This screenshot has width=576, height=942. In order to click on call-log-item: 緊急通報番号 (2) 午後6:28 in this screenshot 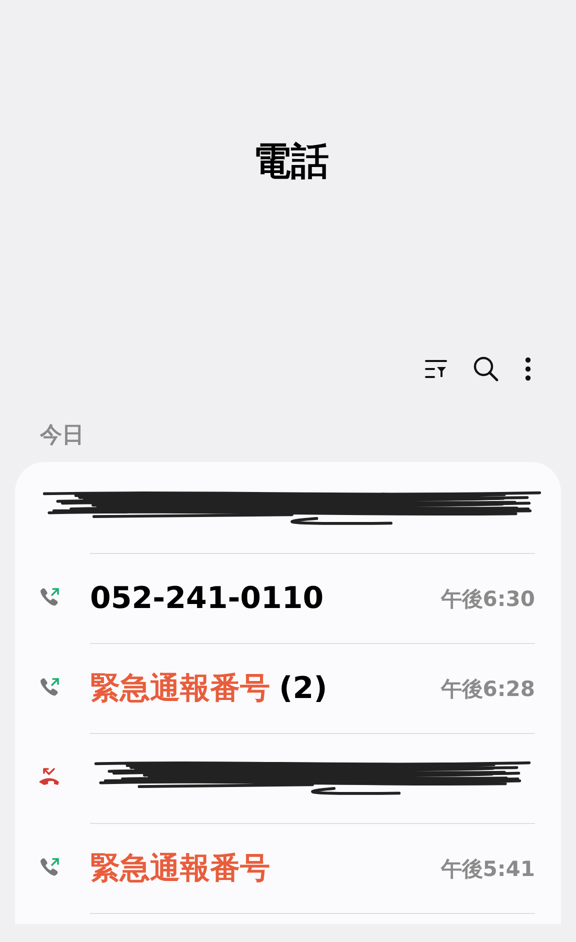, I will do `click(312, 689)`.